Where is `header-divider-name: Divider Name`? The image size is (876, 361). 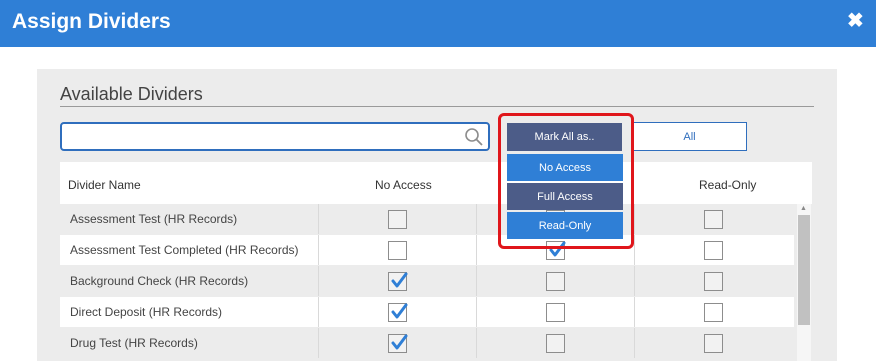
header-divider-name: Divider Name is located at coordinates (104, 185).